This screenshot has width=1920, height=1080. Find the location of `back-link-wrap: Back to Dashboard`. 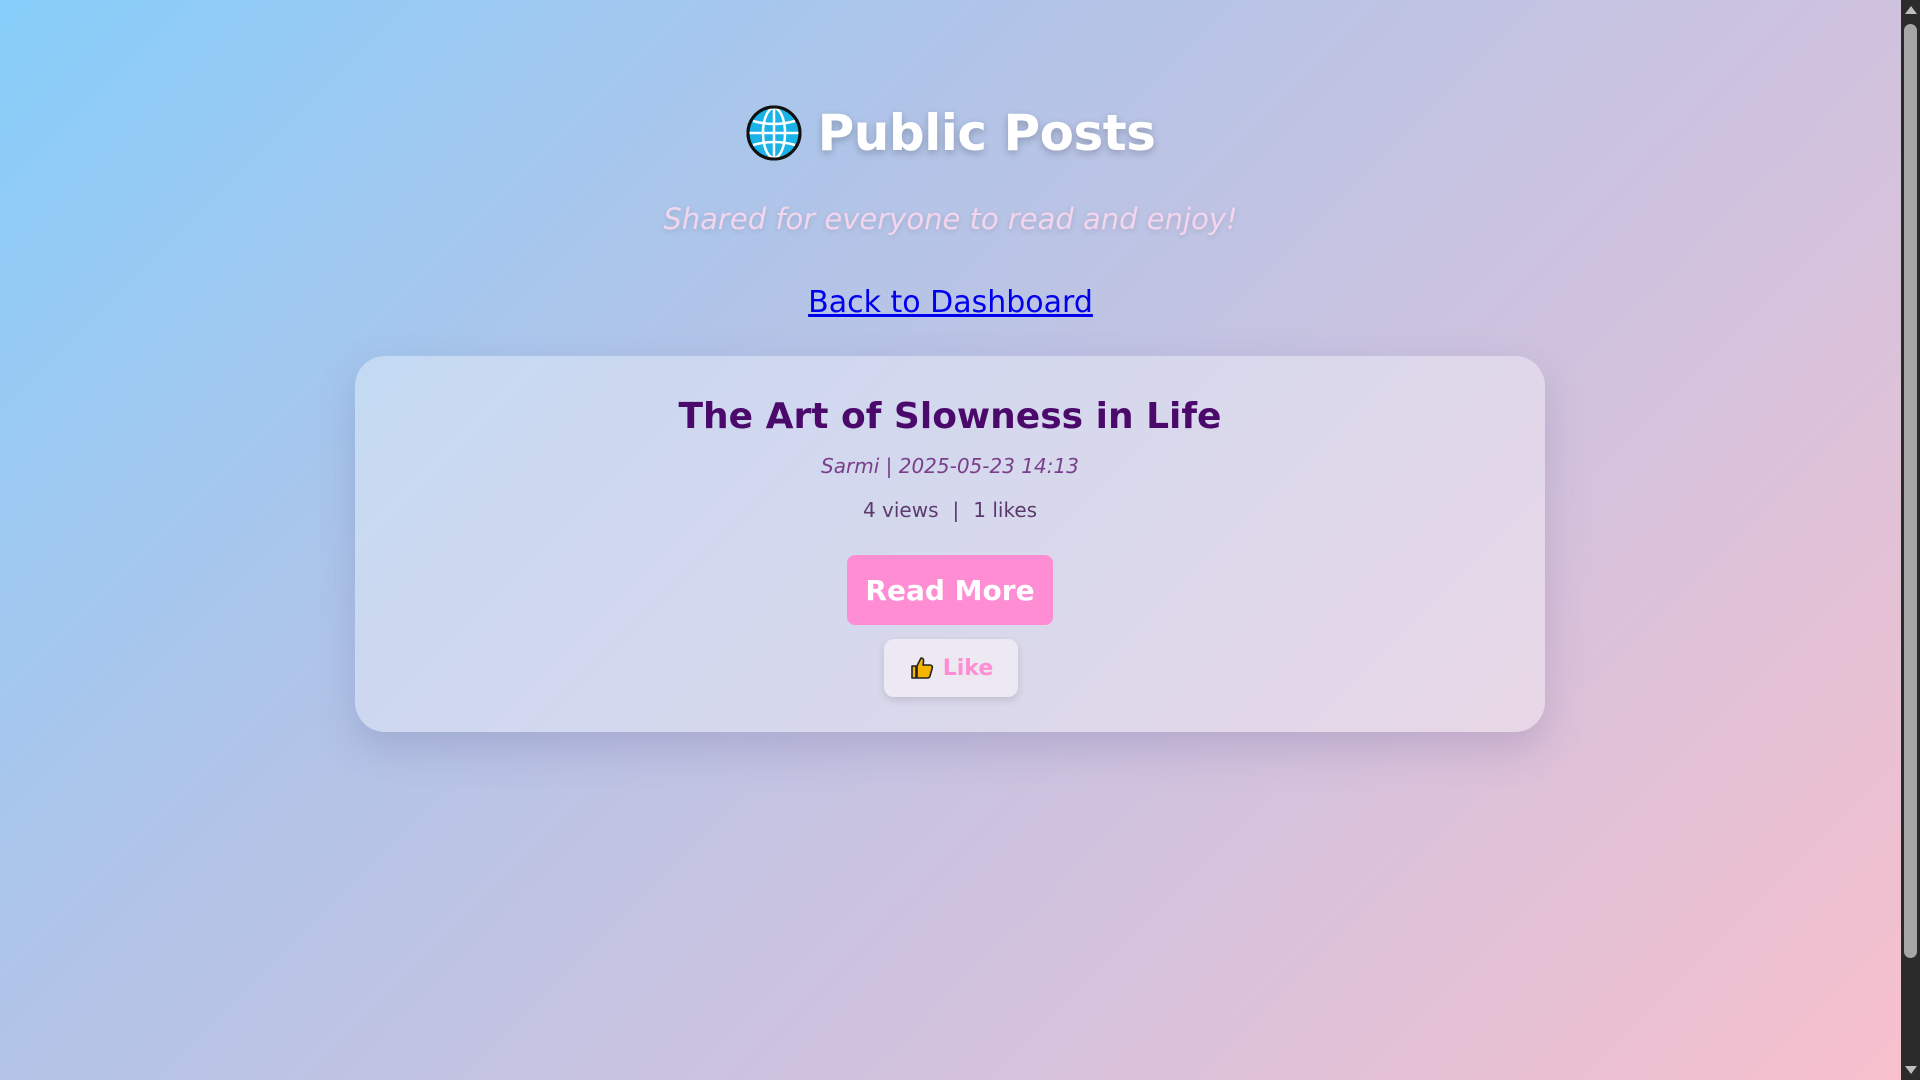

back-link-wrap: Back to Dashboard is located at coordinates (950, 302).